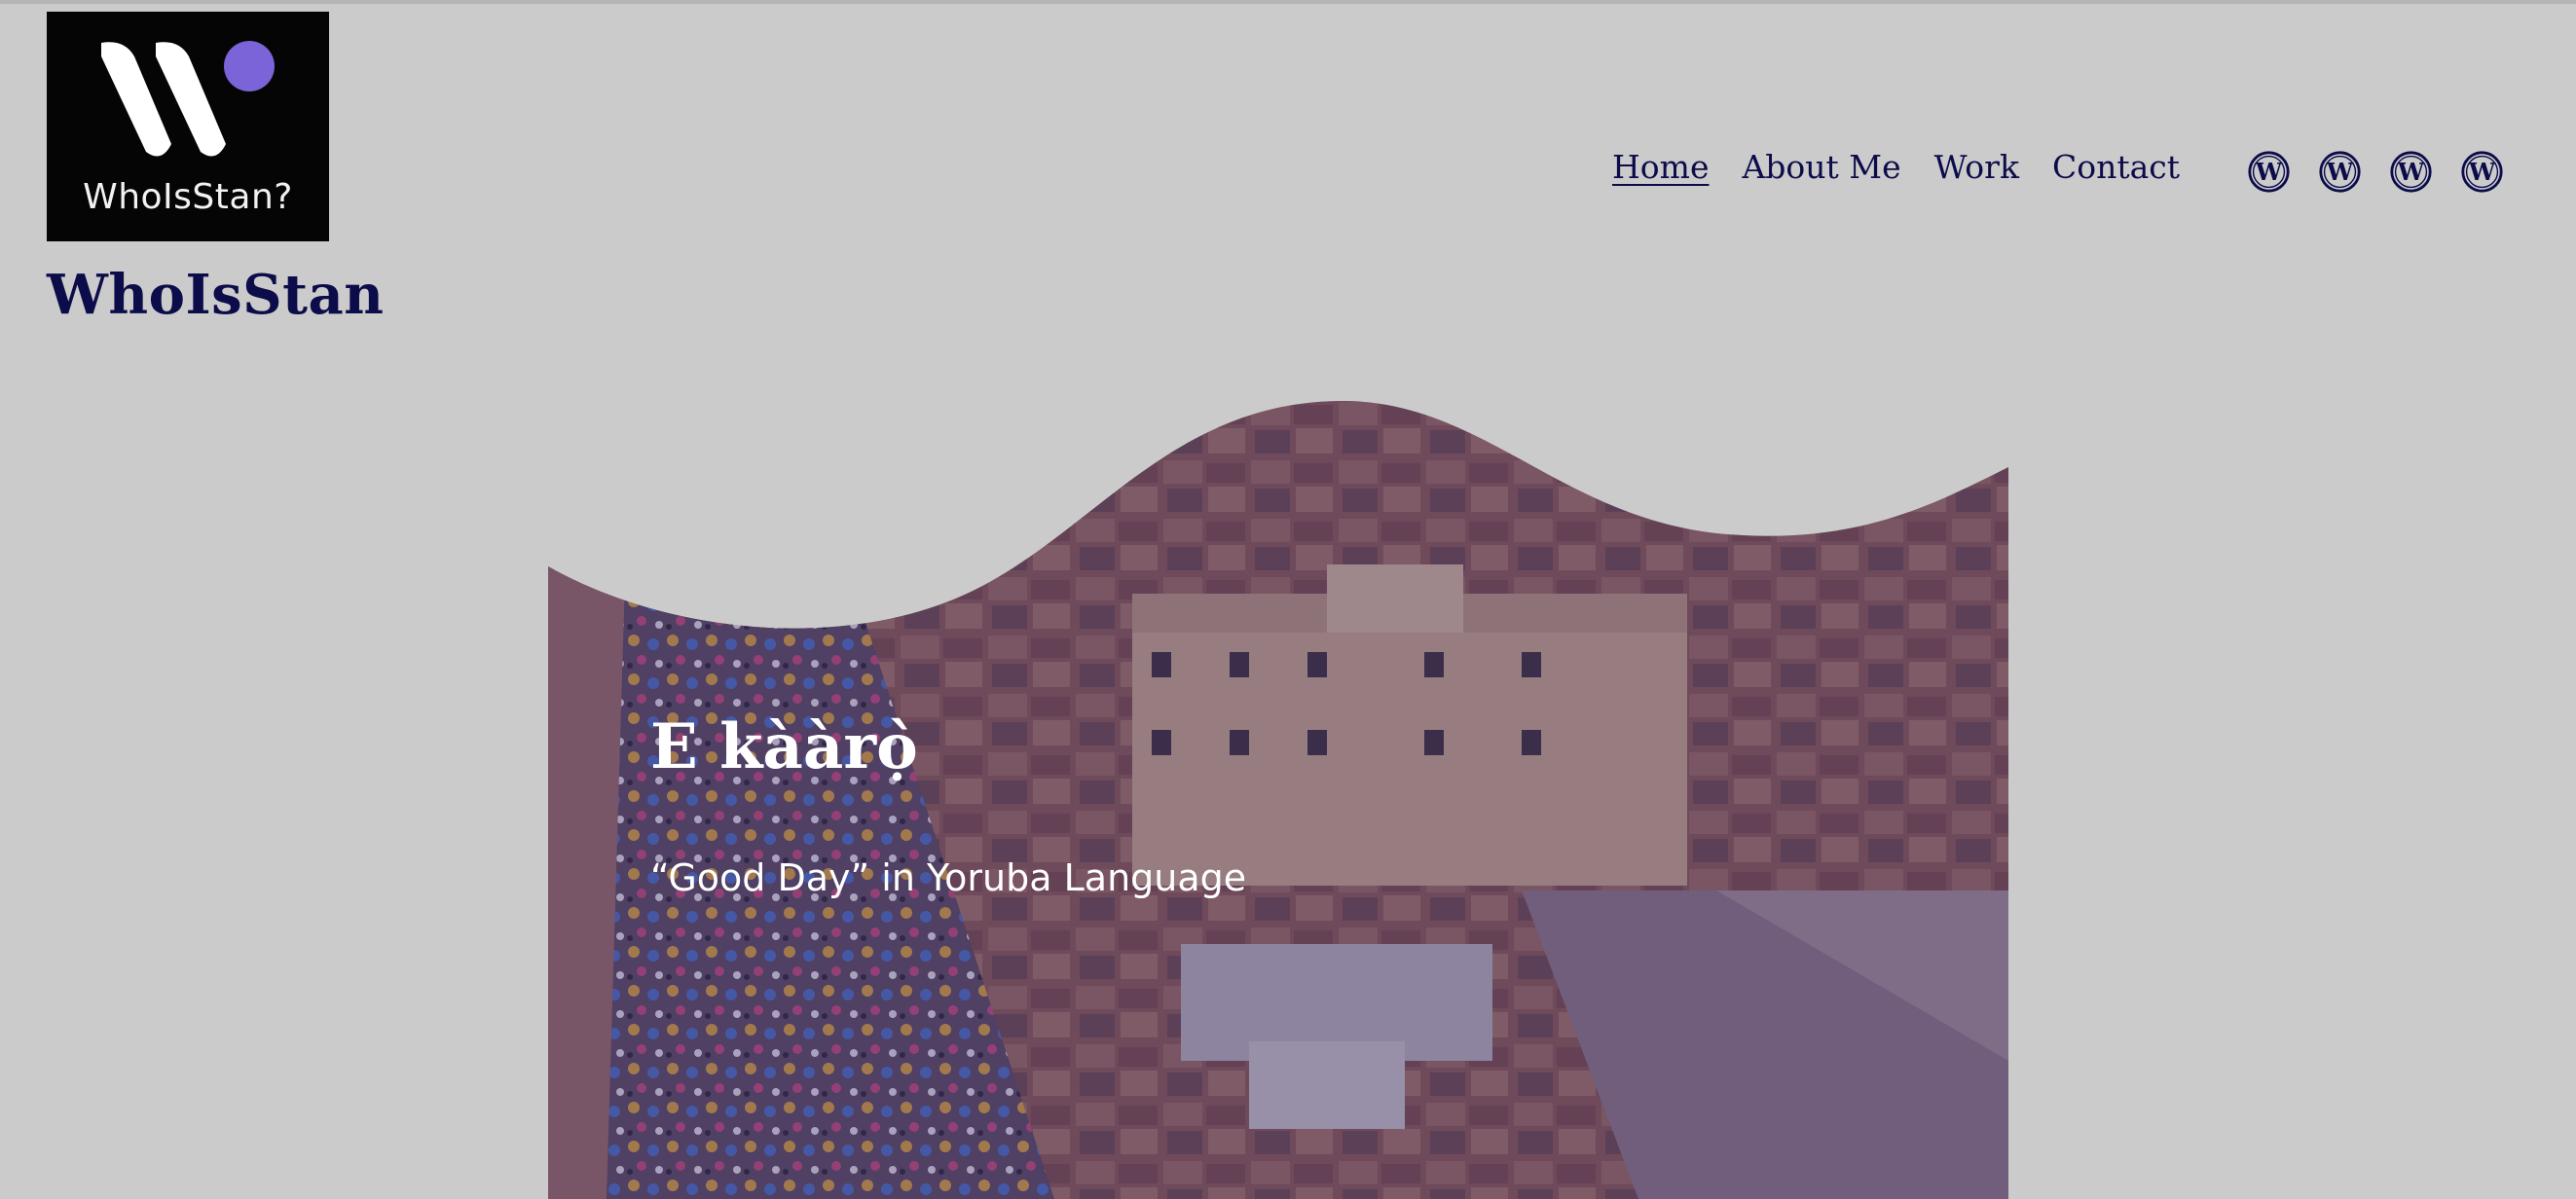 This screenshot has height=1199, width=2576. I want to click on site-title: WhoIsStan, so click(216, 295).